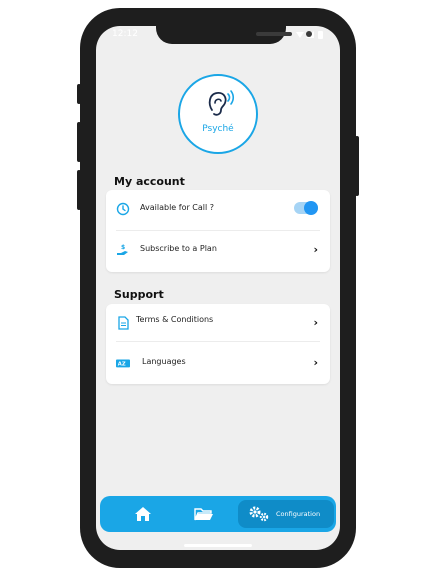 This screenshot has width=433, height=577. I want to click on nav-configuration: Configuration, so click(286, 514).